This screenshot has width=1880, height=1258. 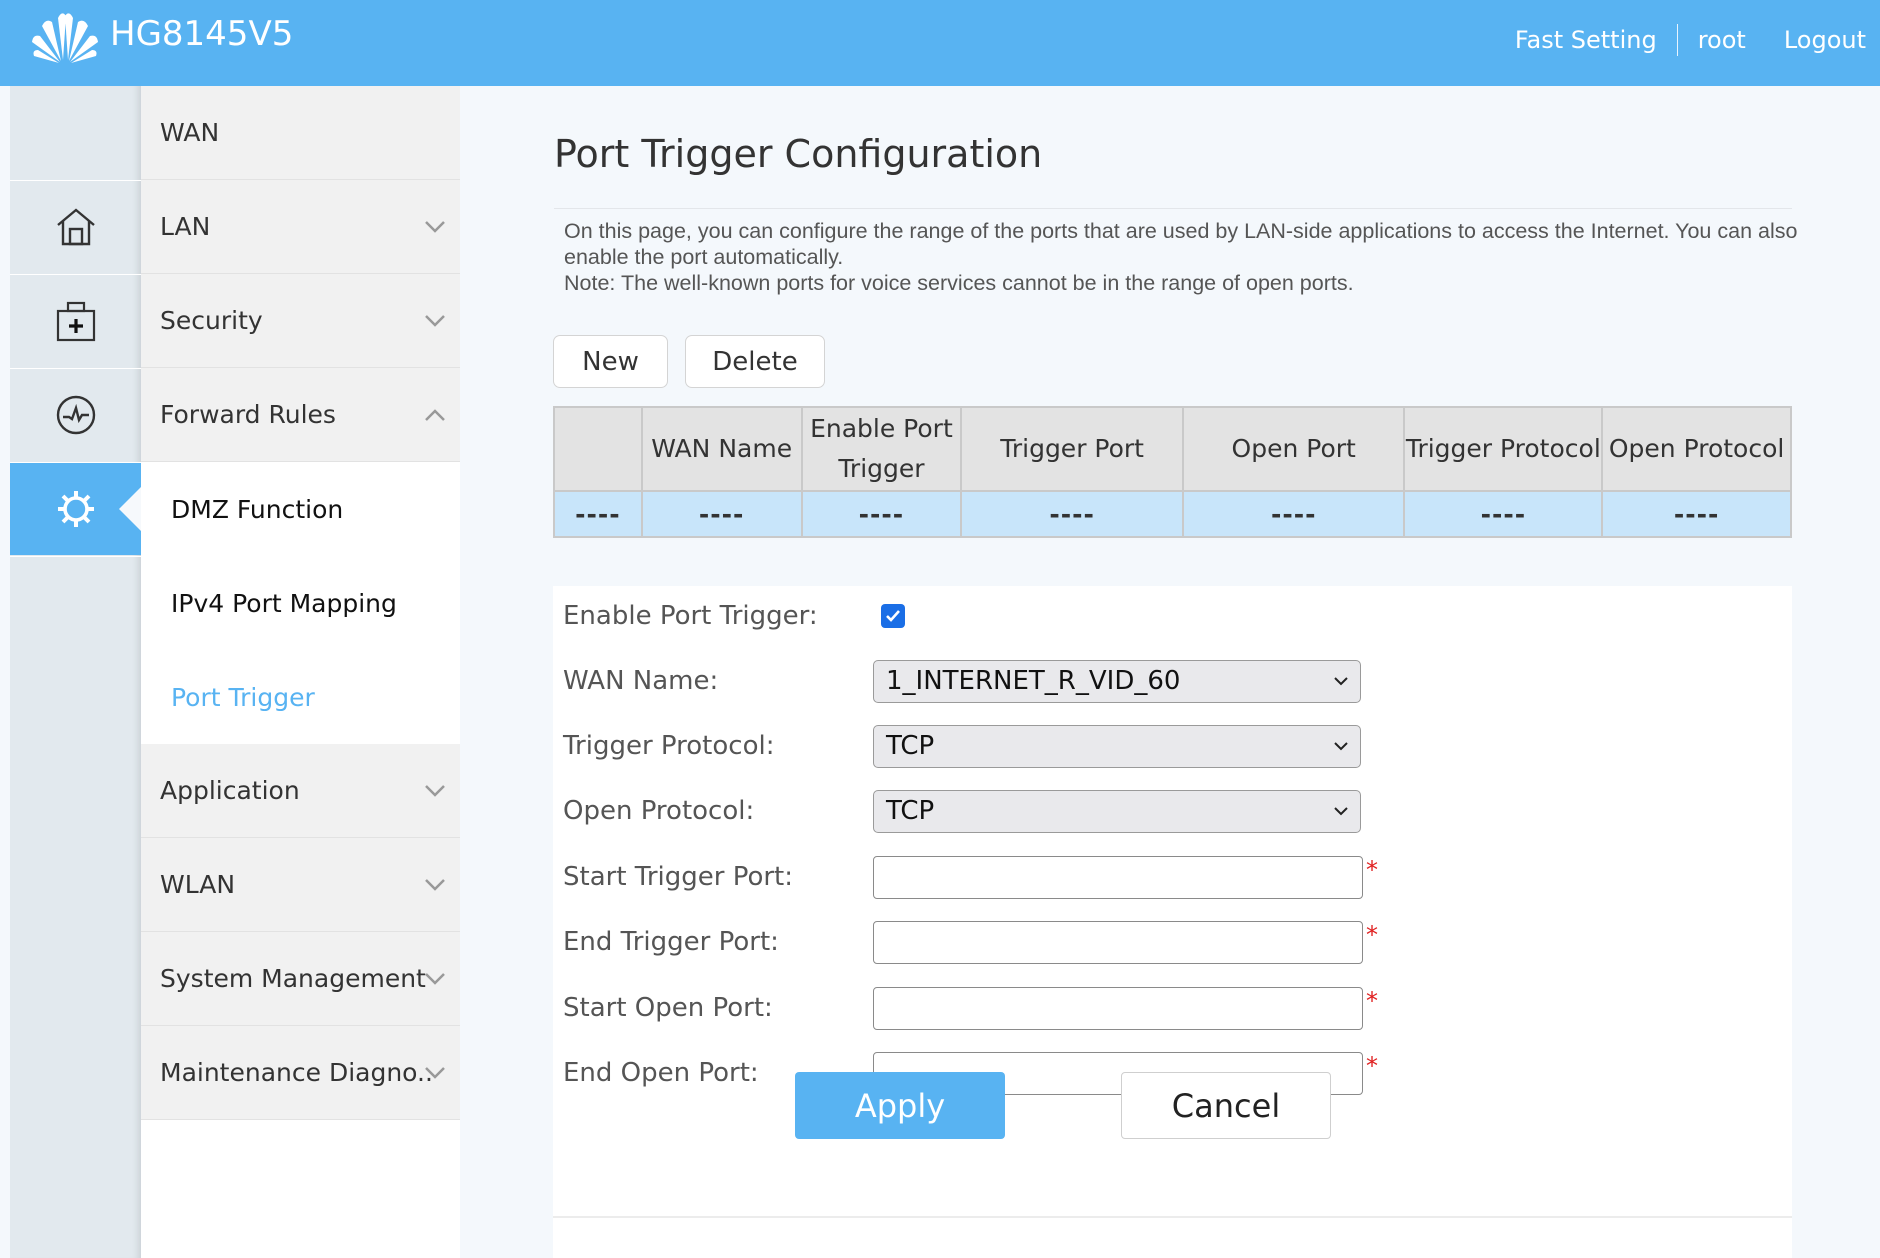 What do you see at coordinates (130, 509) in the screenshot?
I see `active-pointer` at bounding box center [130, 509].